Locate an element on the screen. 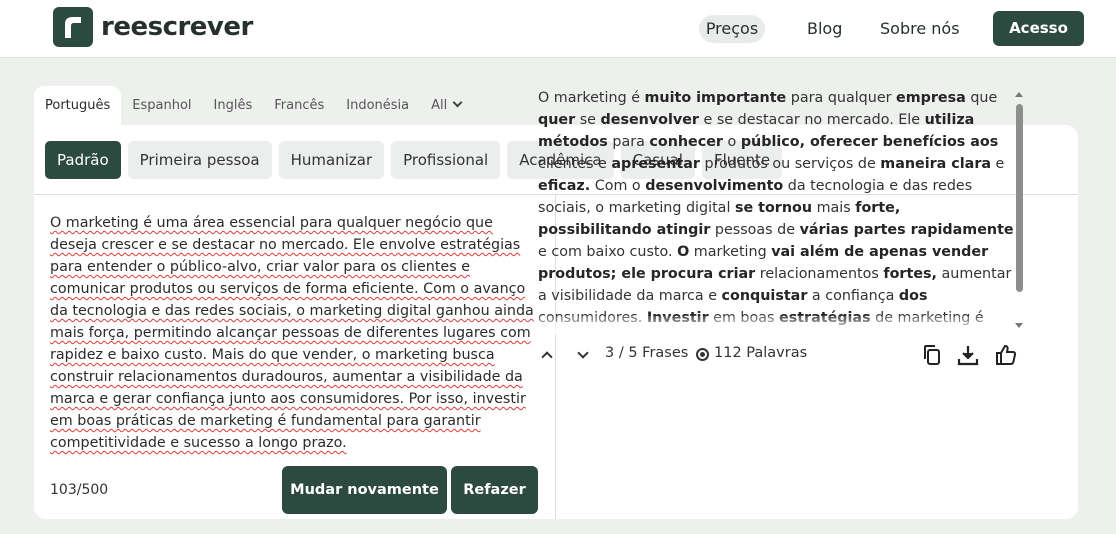 This screenshot has width=1116, height=534. changed-phrase: se tornou is located at coordinates (773, 208).